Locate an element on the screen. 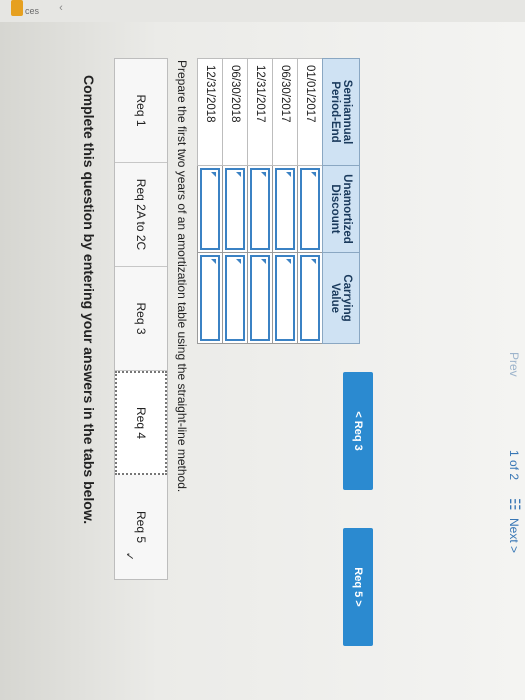  req-tabs: Req 1 Req 2A to 2C Req 3 Req 4 Req 5 ✓ is located at coordinates (141, 319).